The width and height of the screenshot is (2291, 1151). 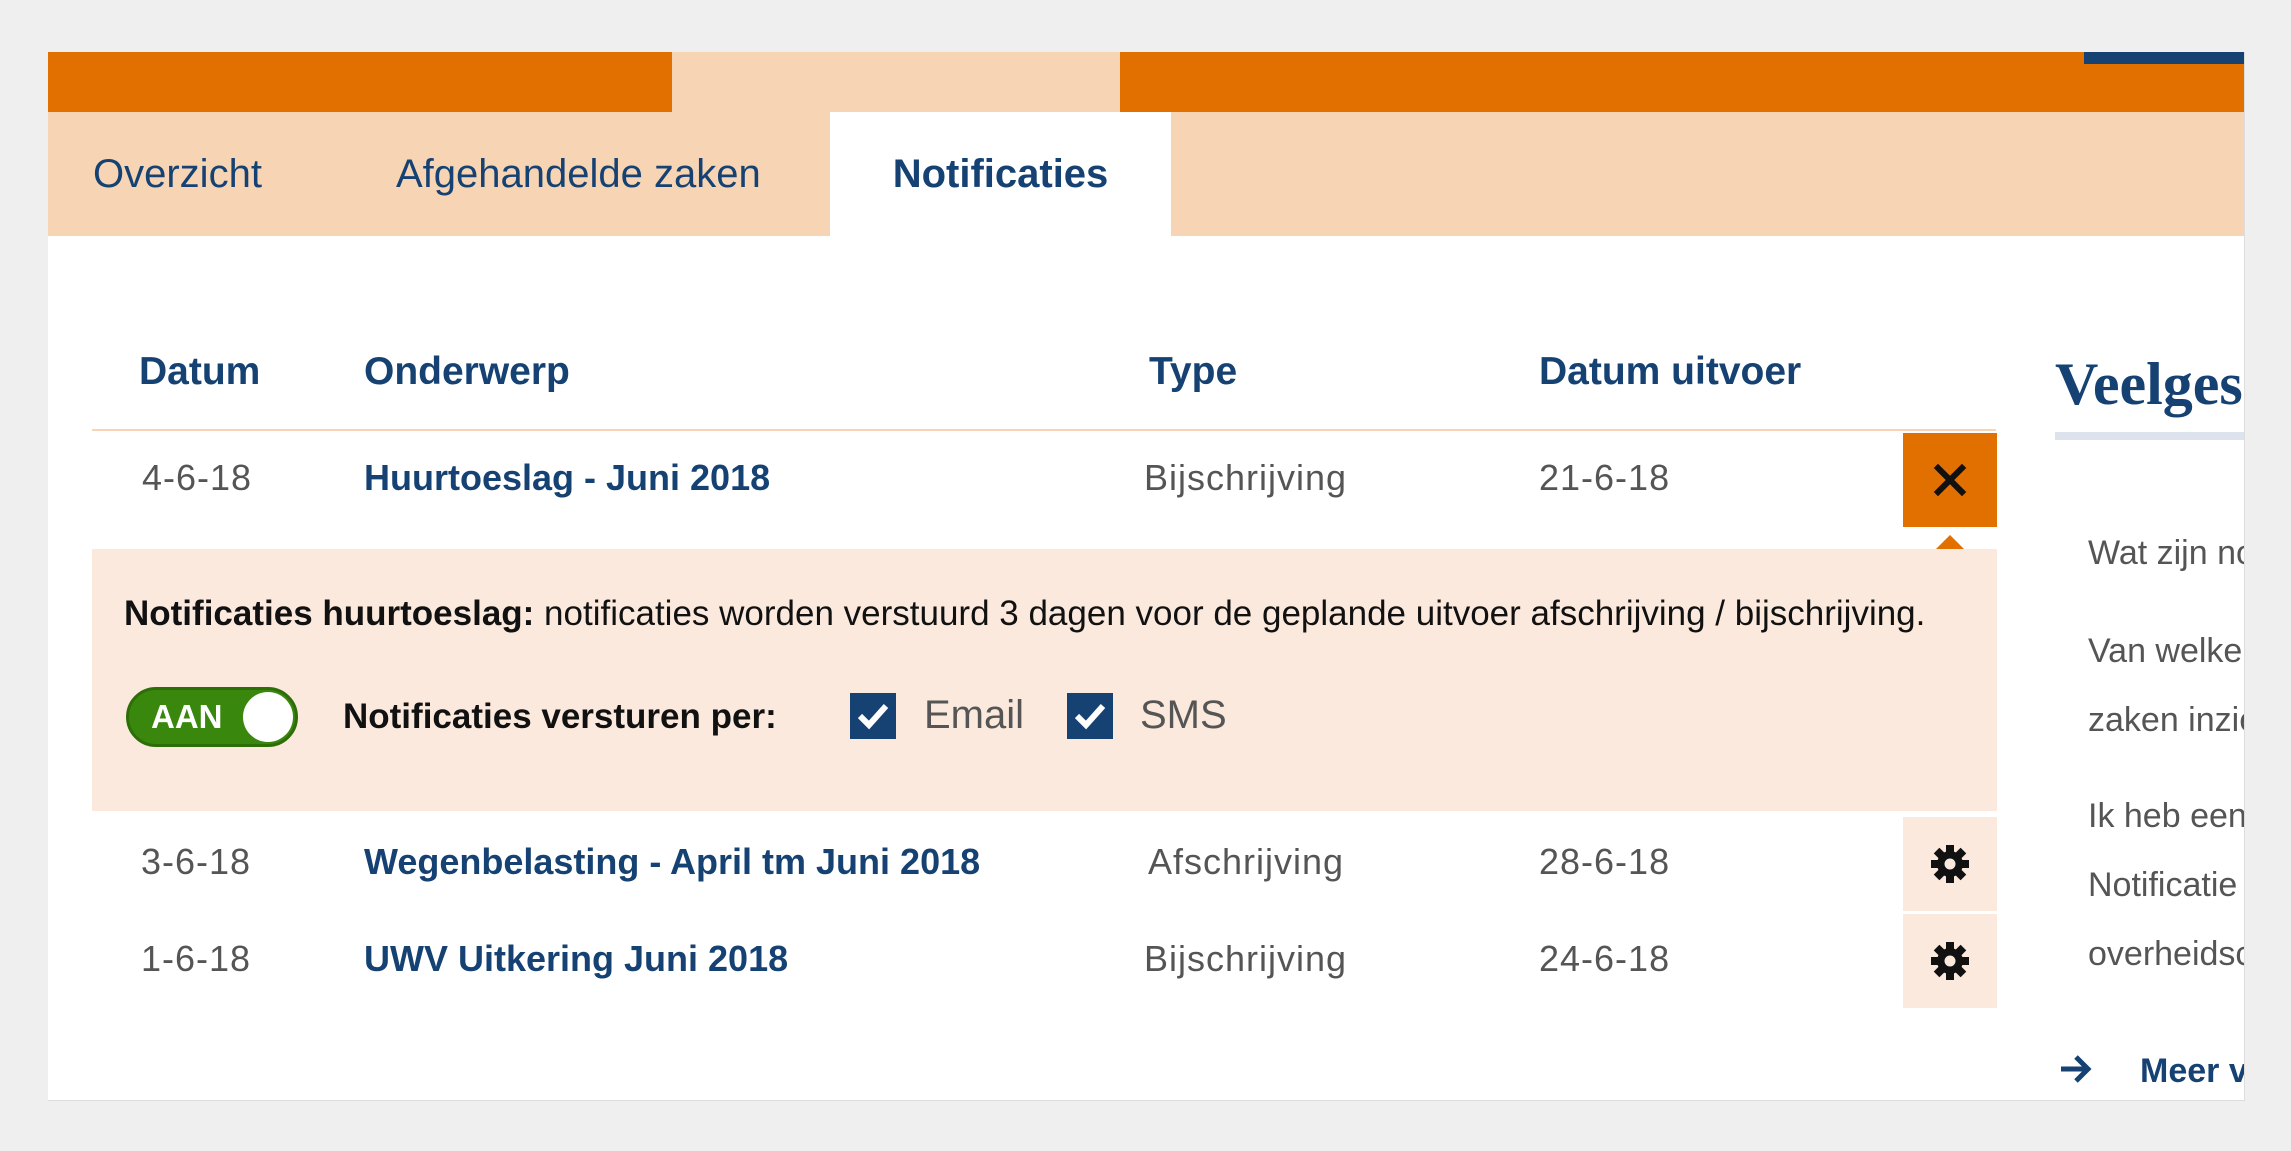 I want to click on sidebar-faq-3: Ik heb een, so click(x=2166, y=816).